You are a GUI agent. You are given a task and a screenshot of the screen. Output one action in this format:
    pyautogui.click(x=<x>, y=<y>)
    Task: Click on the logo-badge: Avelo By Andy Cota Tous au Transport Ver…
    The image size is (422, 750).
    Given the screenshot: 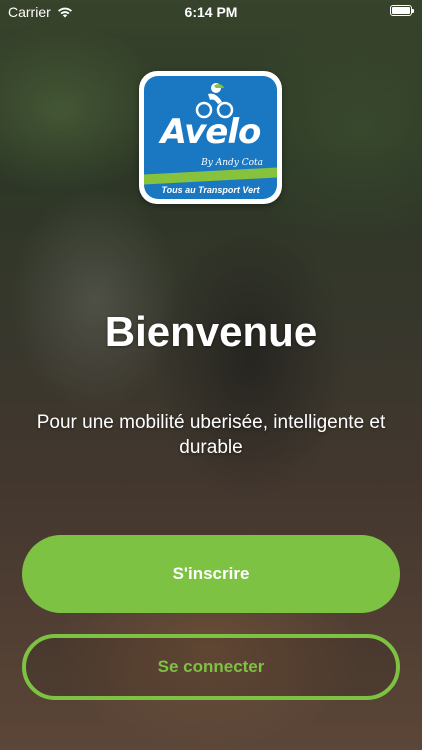 What is the action you would take?
    pyautogui.click(x=210, y=137)
    